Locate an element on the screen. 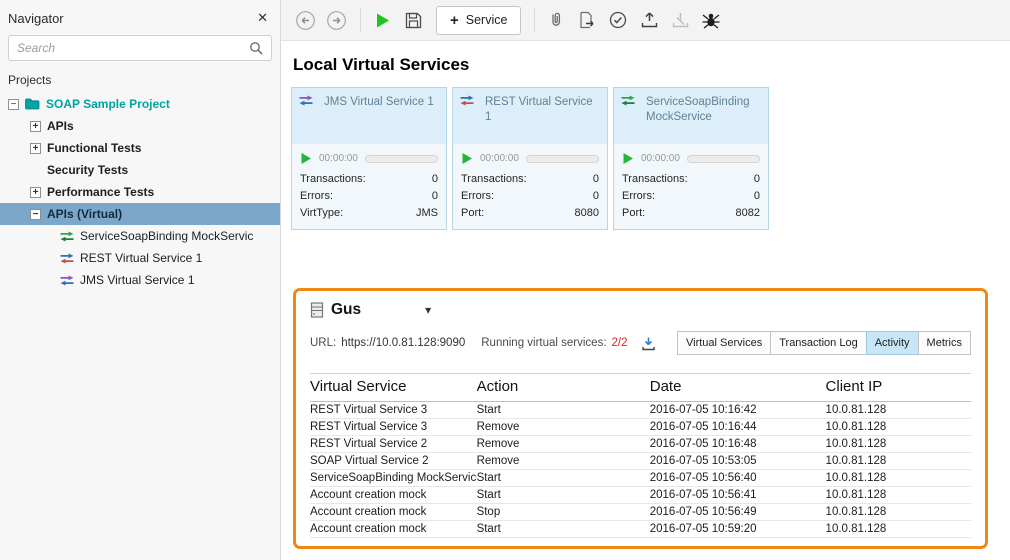 This screenshot has width=1010, height=560. server-icon is located at coordinates (317, 310).